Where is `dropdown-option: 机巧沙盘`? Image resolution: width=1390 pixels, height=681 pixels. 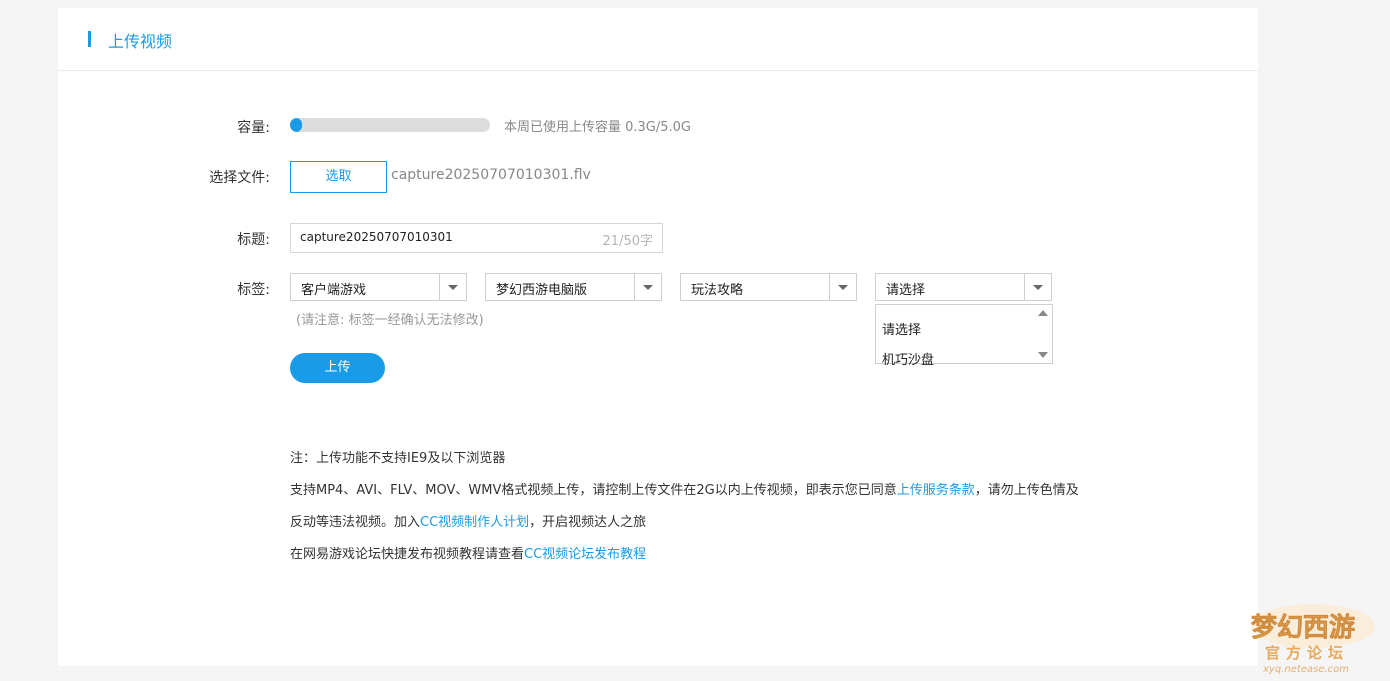
dropdown-option: 机巧沙盘 is located at coordinates (908, 358).